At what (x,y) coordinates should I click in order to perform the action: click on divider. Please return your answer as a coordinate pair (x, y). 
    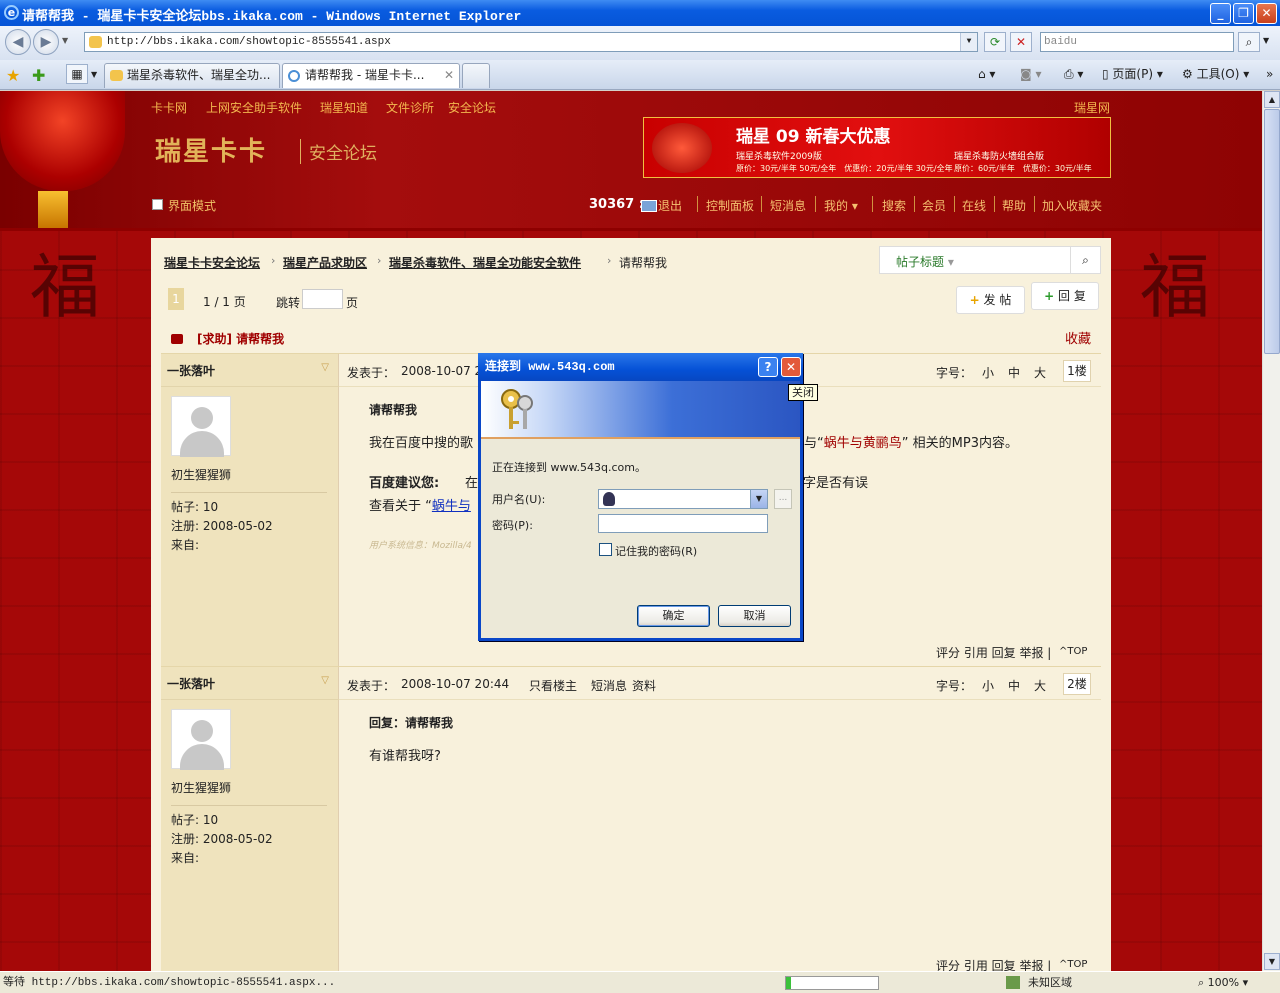
    Looking at the image, I should click on (249, 805).